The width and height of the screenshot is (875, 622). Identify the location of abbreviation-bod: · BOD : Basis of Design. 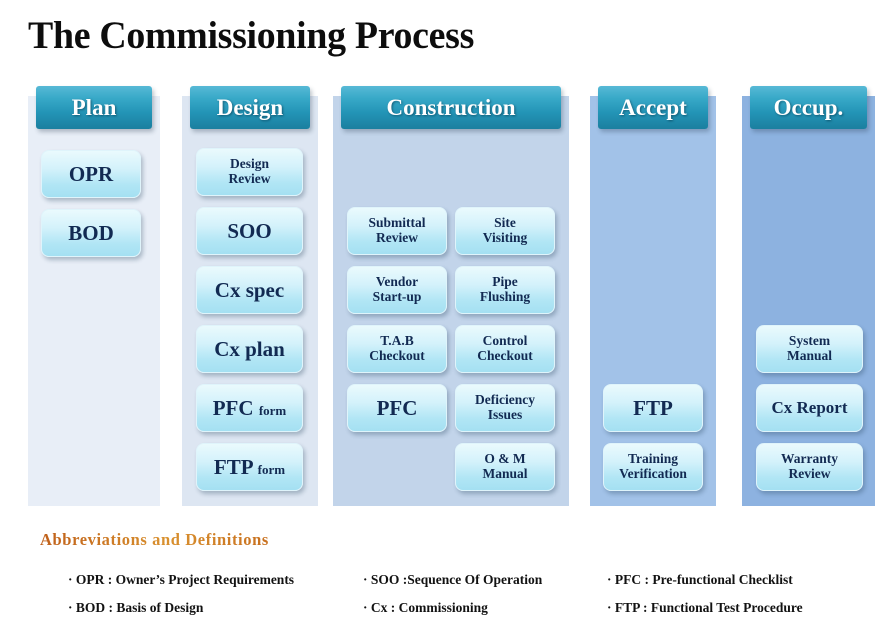
(136, 607).